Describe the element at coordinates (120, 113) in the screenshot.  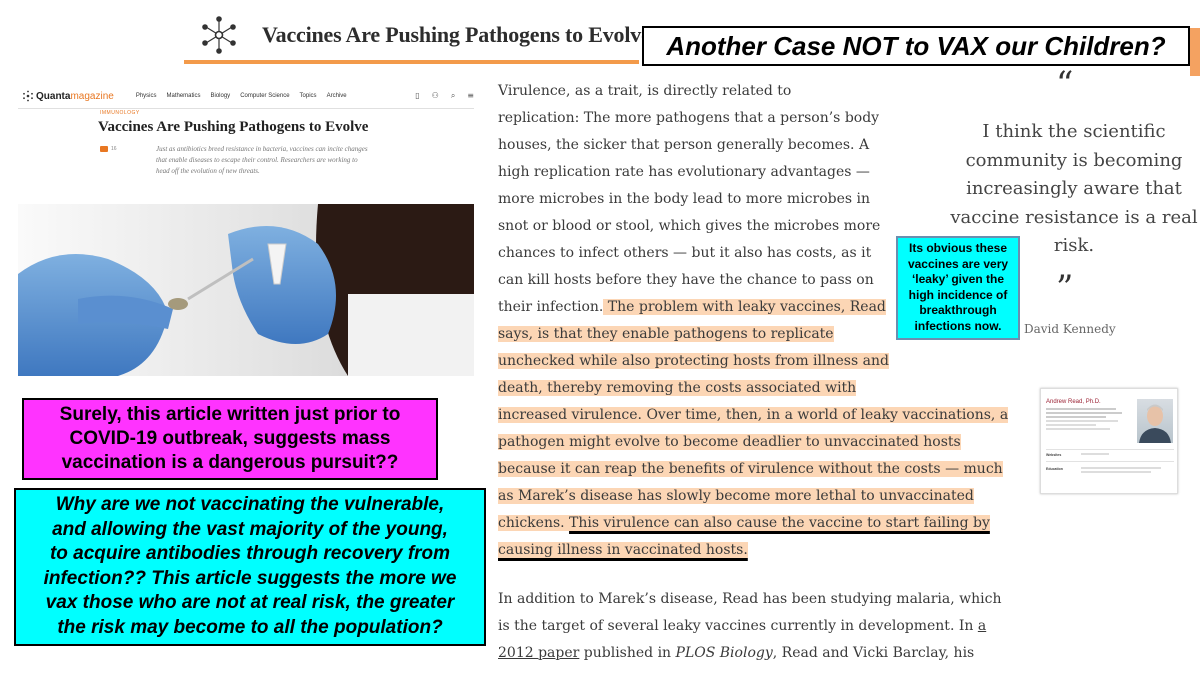
I see `article-kicker: IMMUNOLOGY` at that location.